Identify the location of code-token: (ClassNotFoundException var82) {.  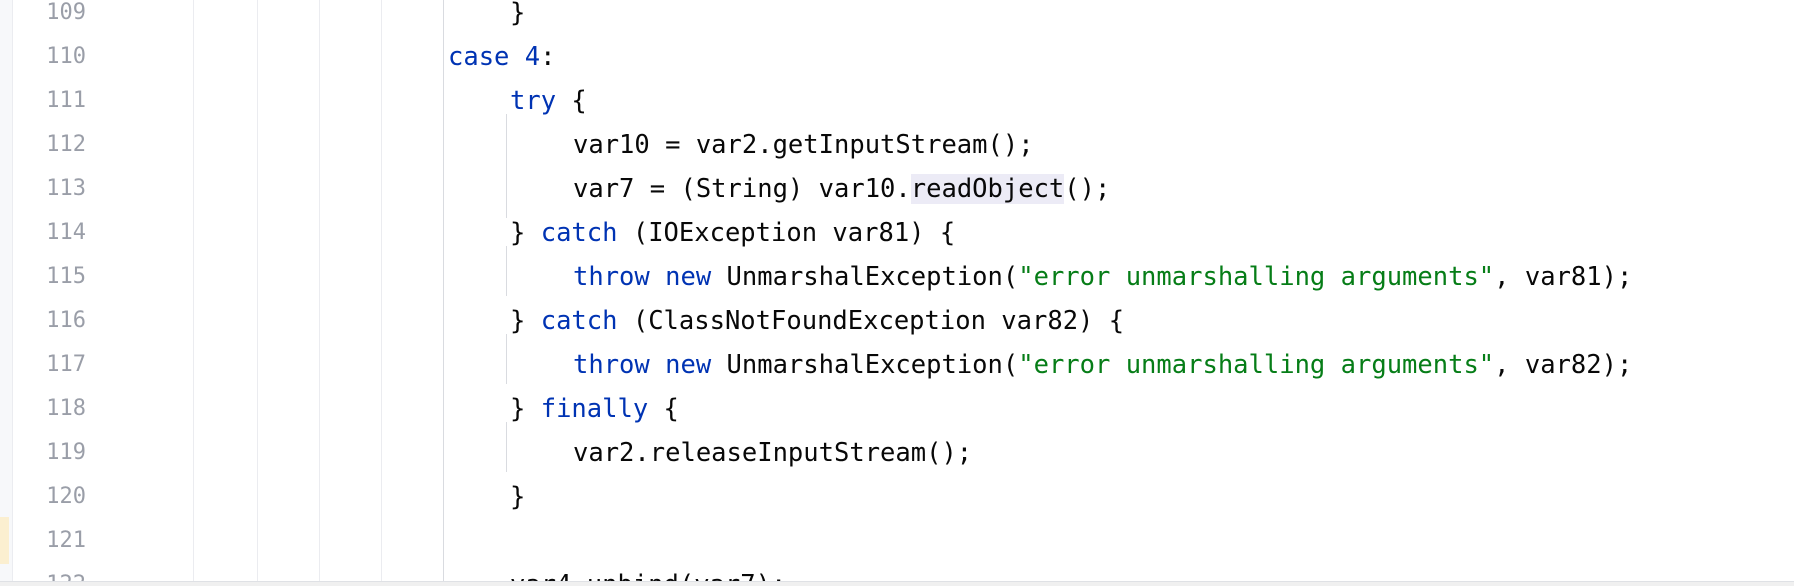
(871, 321).